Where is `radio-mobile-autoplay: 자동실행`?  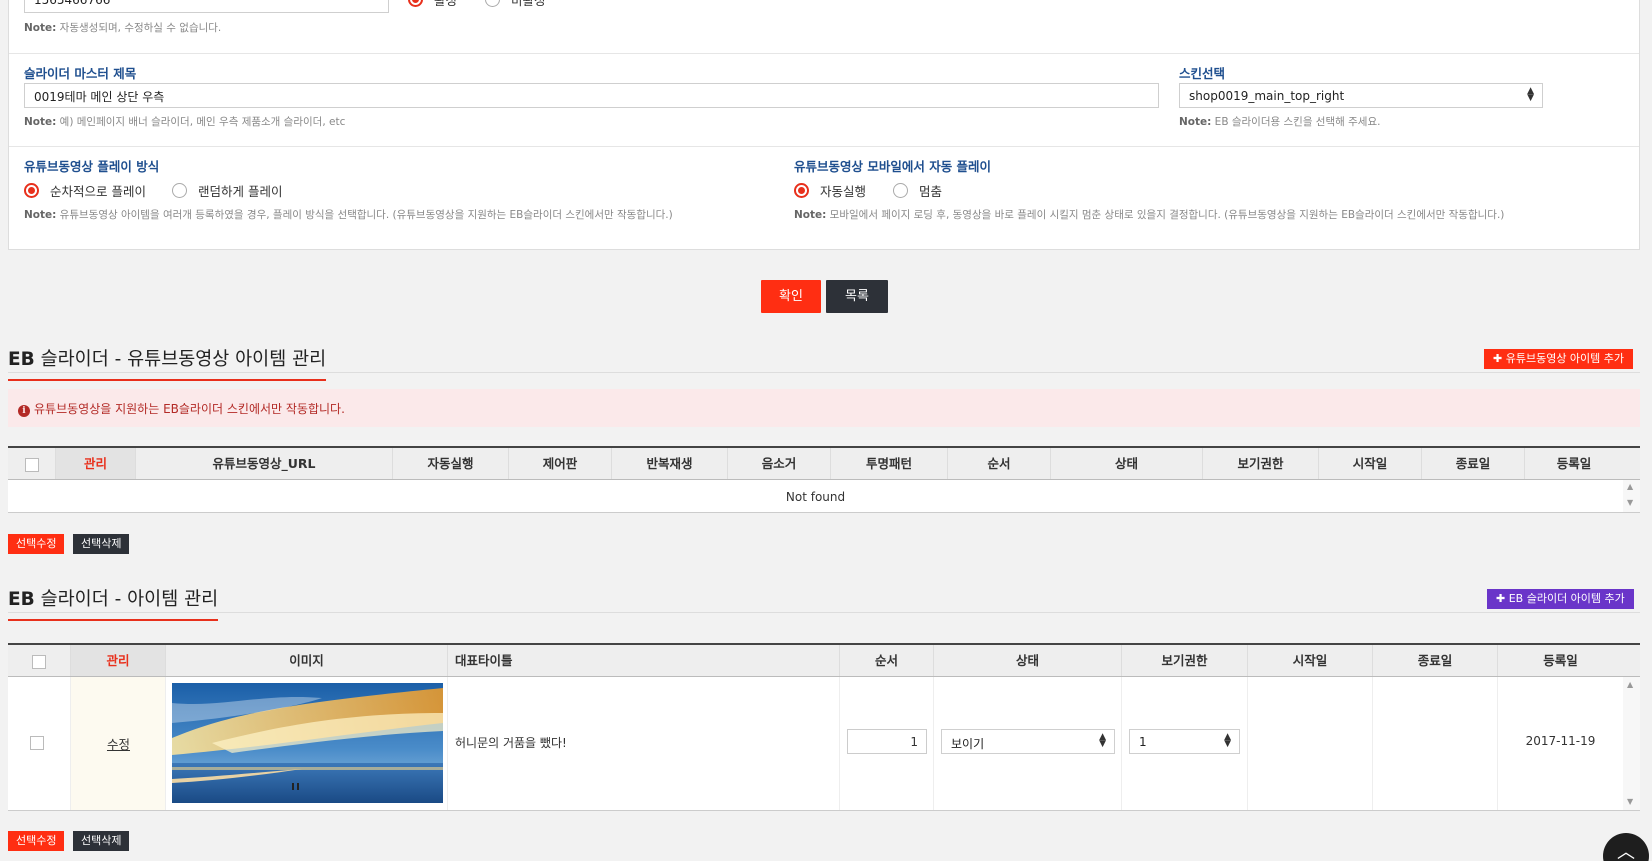
radio-mobile-autoplay: 자동실행 is located at coordinates (830, 190).